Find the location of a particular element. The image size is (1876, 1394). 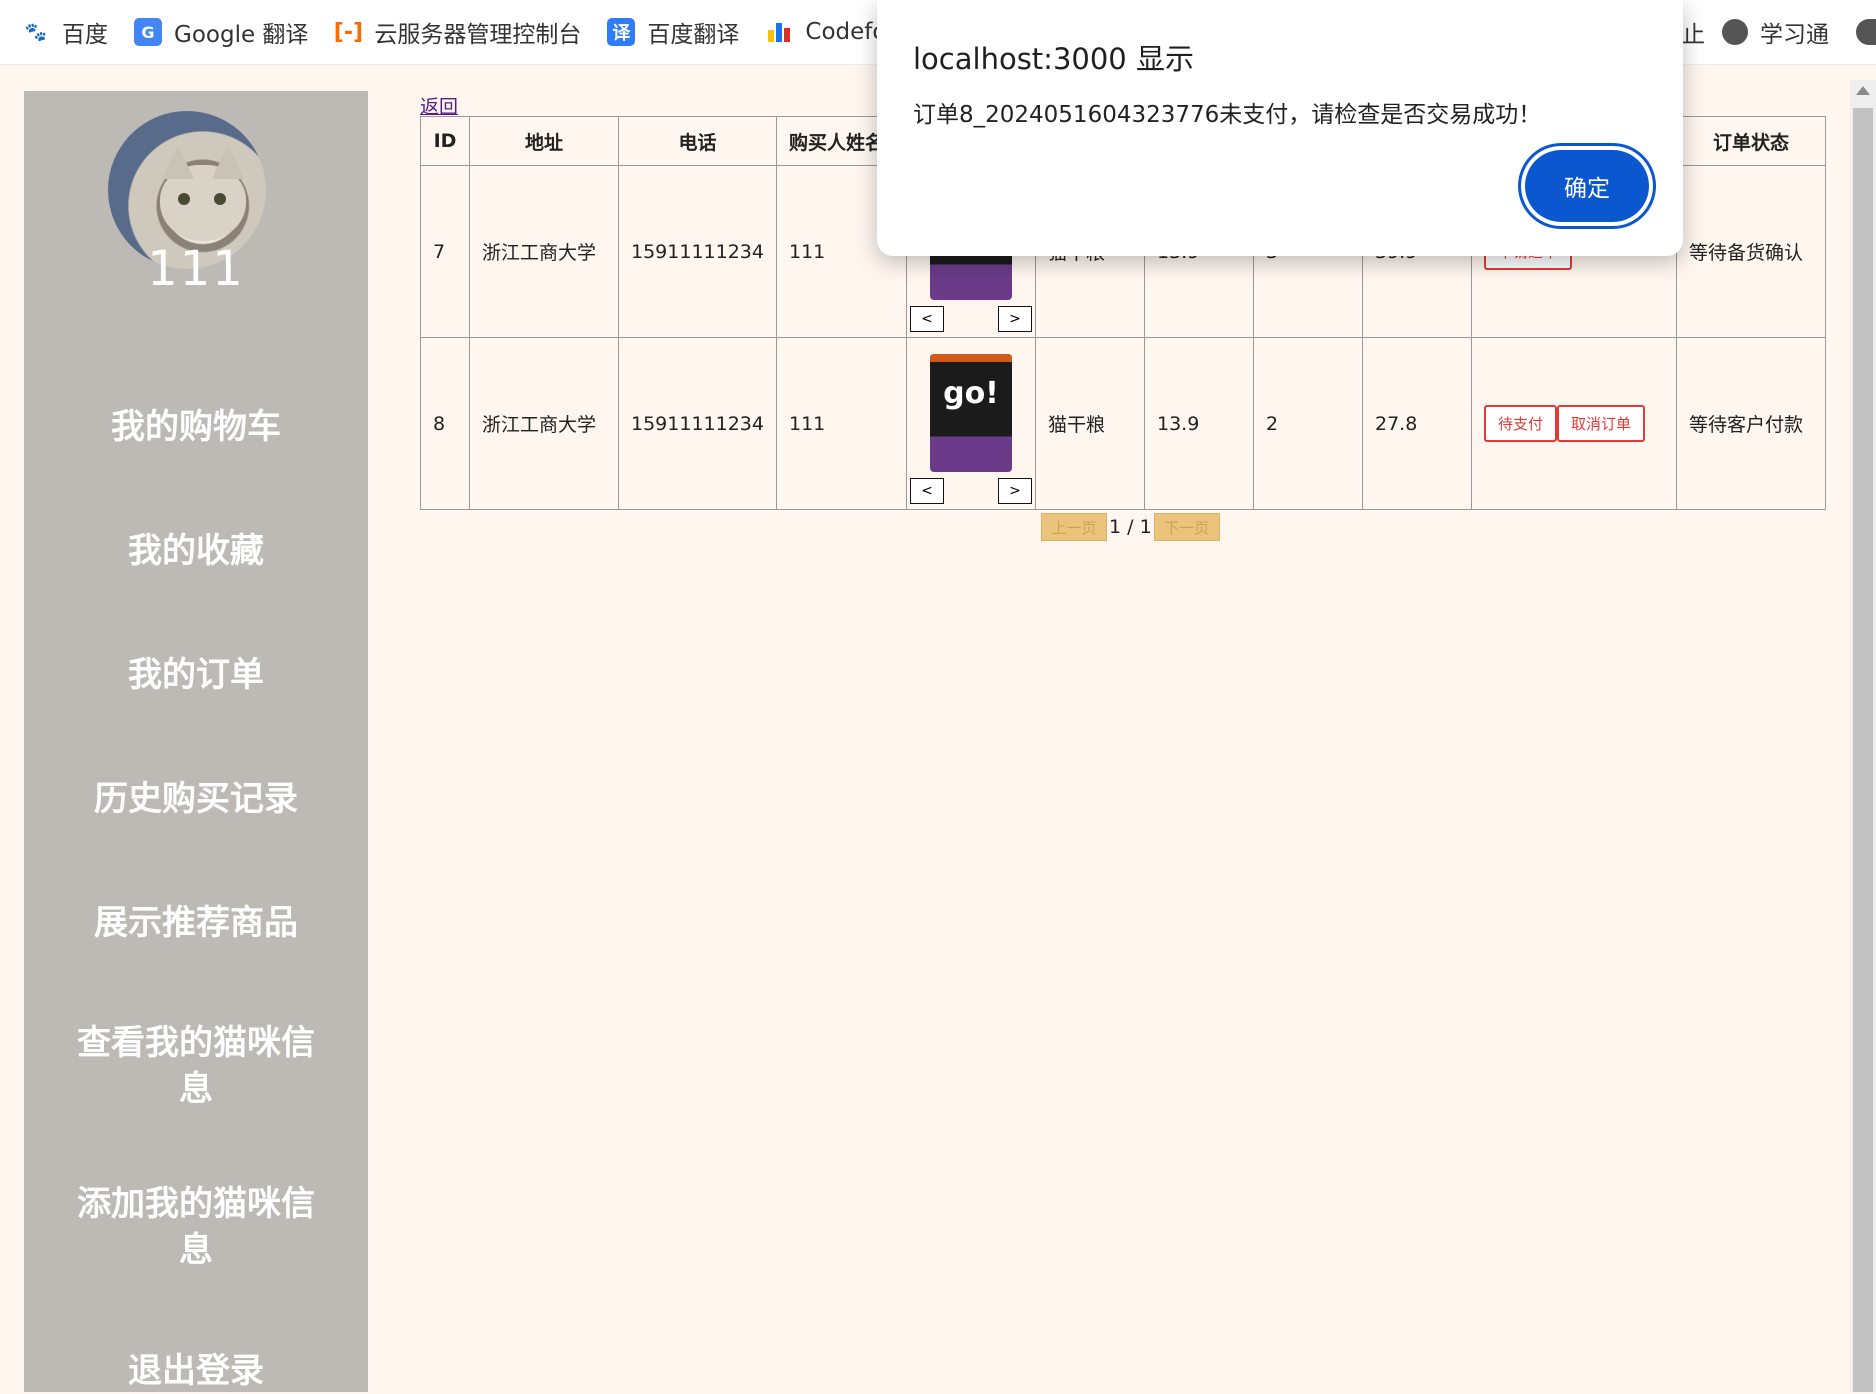

aliyun-icon: [-] is located at coordinates (348, 32).